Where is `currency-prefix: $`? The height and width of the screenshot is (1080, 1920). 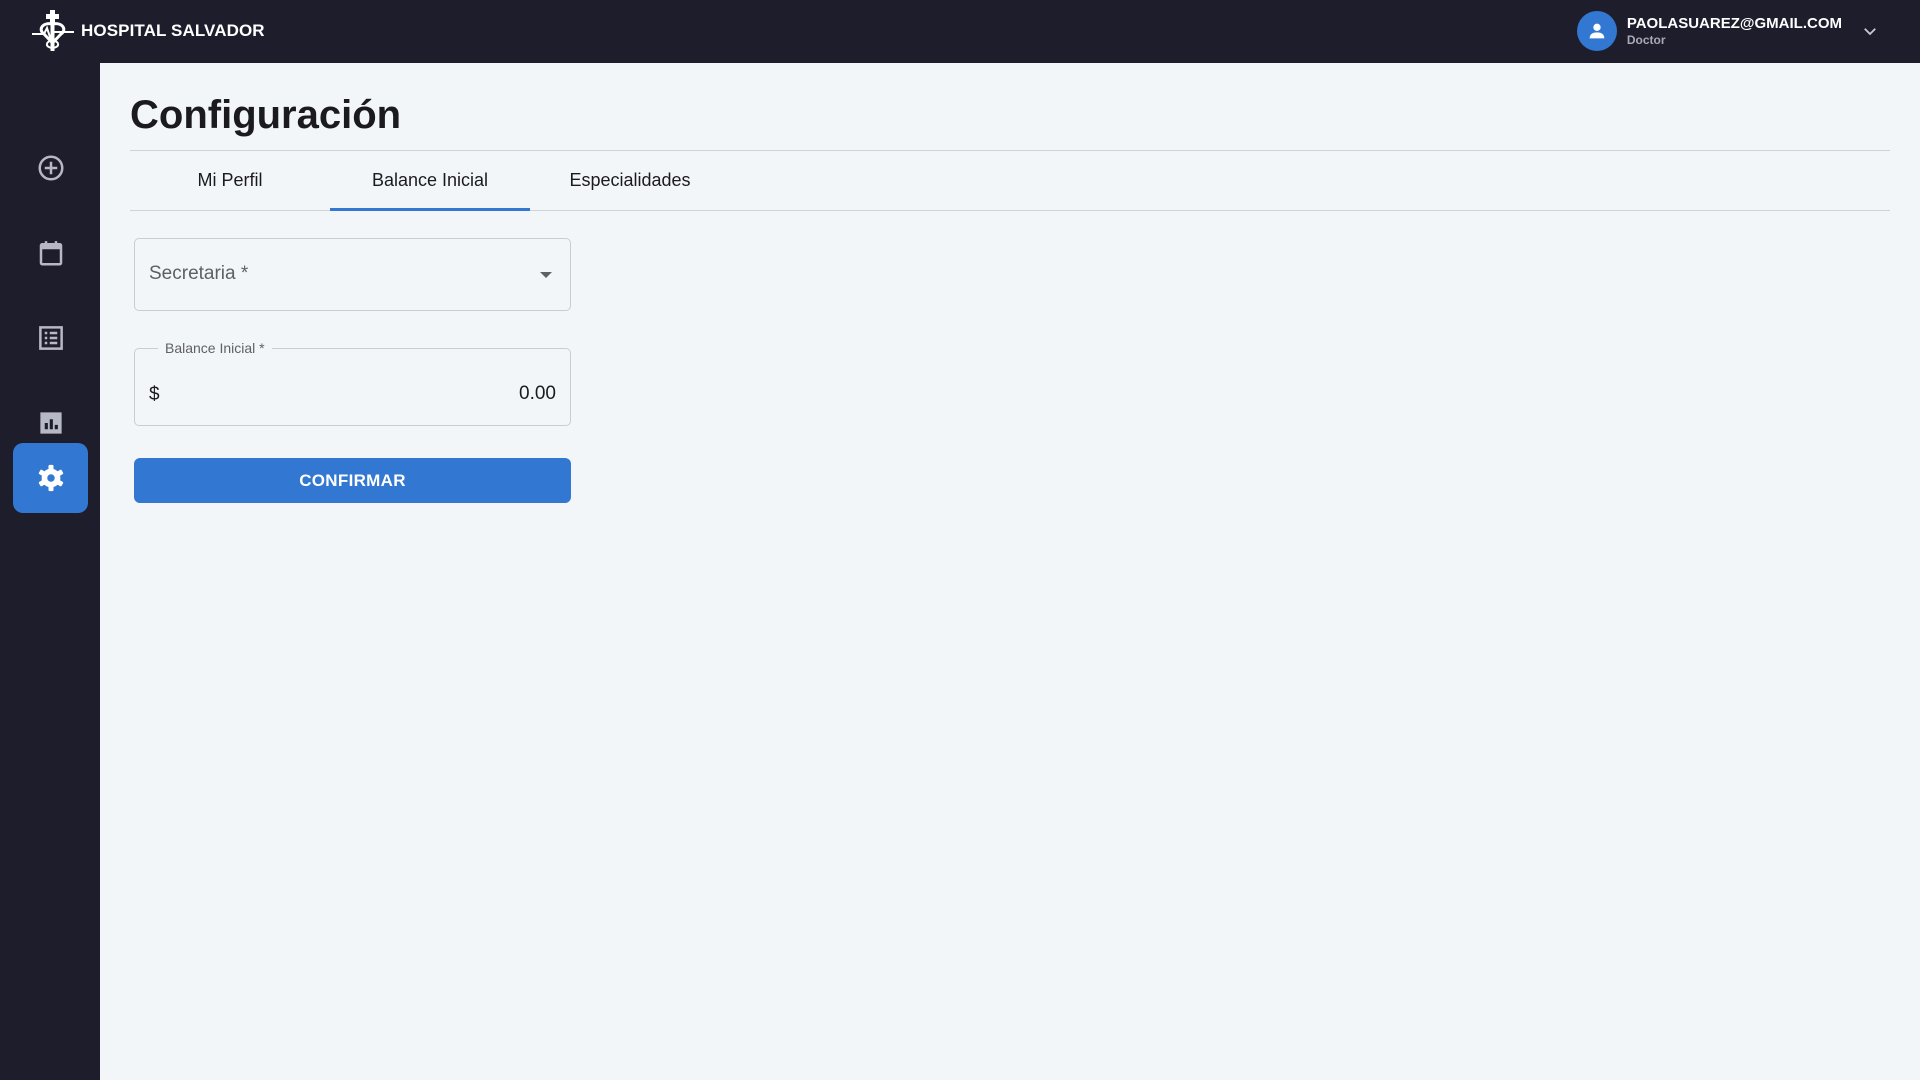 currency-prefix: $ is located at coordinates (154, 394).